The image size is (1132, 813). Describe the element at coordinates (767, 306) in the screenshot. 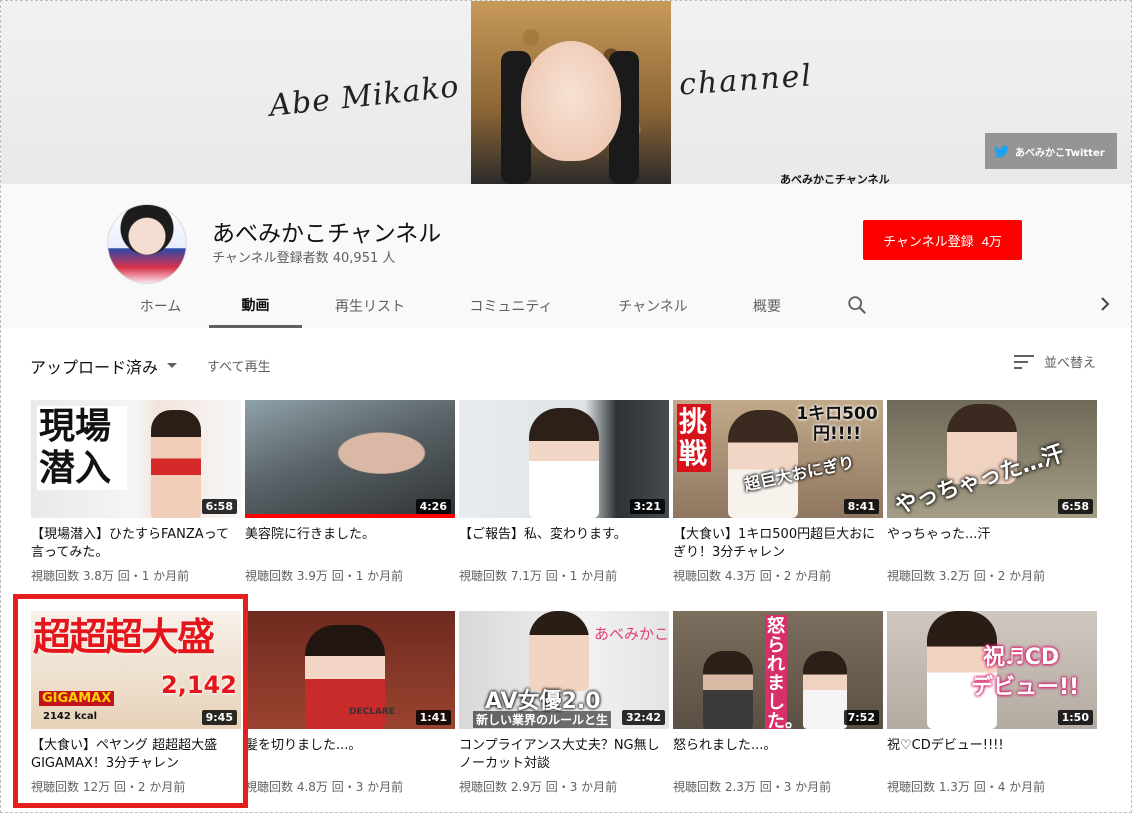

I see `tab-about: 概要` at that location.